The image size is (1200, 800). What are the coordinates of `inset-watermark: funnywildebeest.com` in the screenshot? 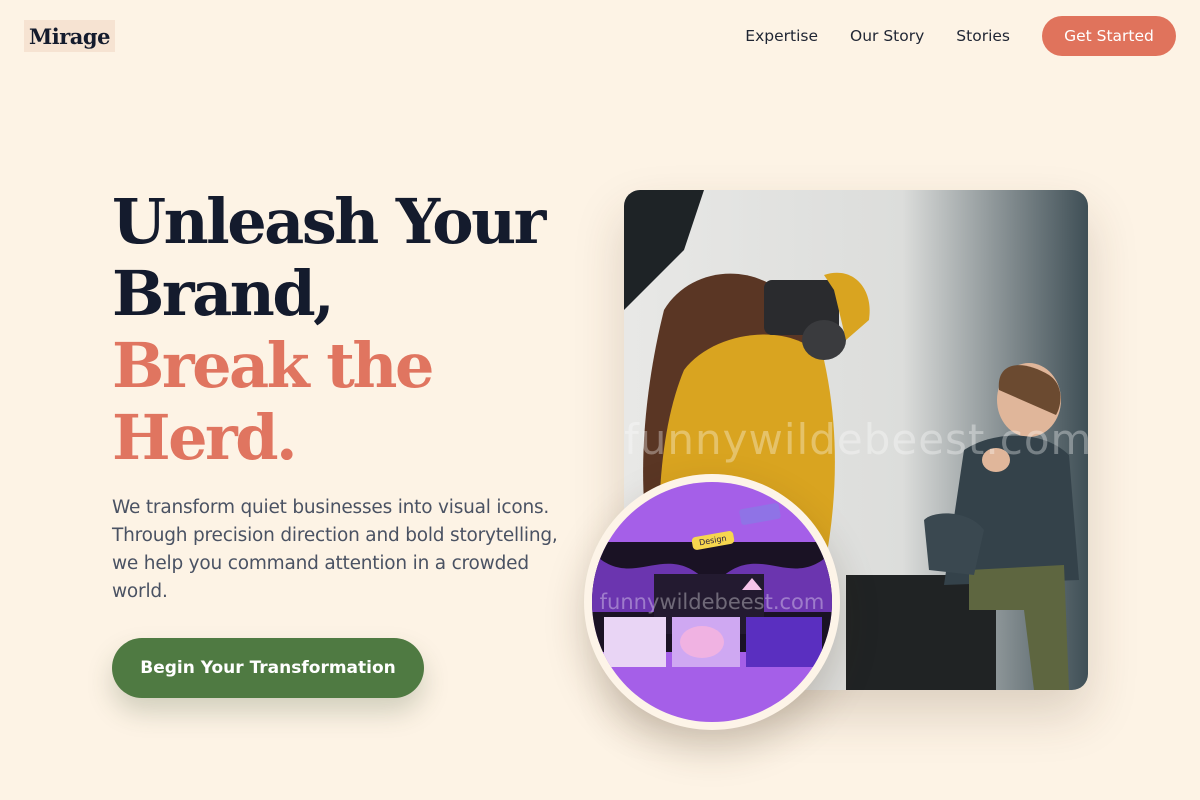 It's located at (712, 602).